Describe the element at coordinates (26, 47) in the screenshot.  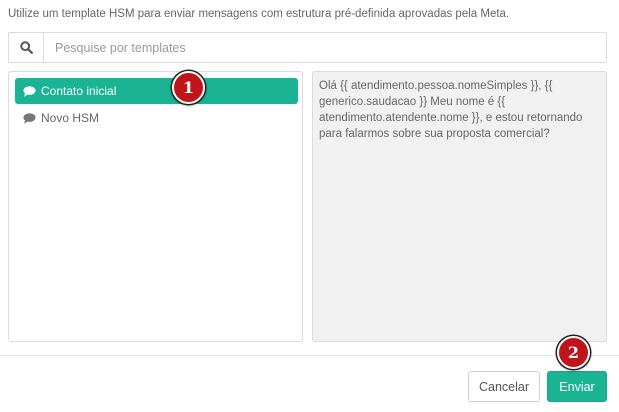
I see `search-icon` at that location.